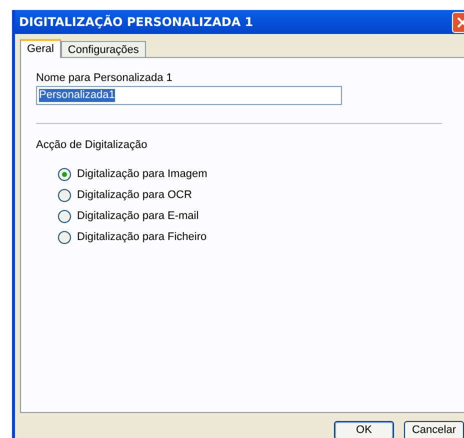 Image resolution: width=464 pixels, height=438 pixels. Describe the element at coordinates (134, 195) in the screenshot. I see `radio-label: Digitalização para OCR` at that location.